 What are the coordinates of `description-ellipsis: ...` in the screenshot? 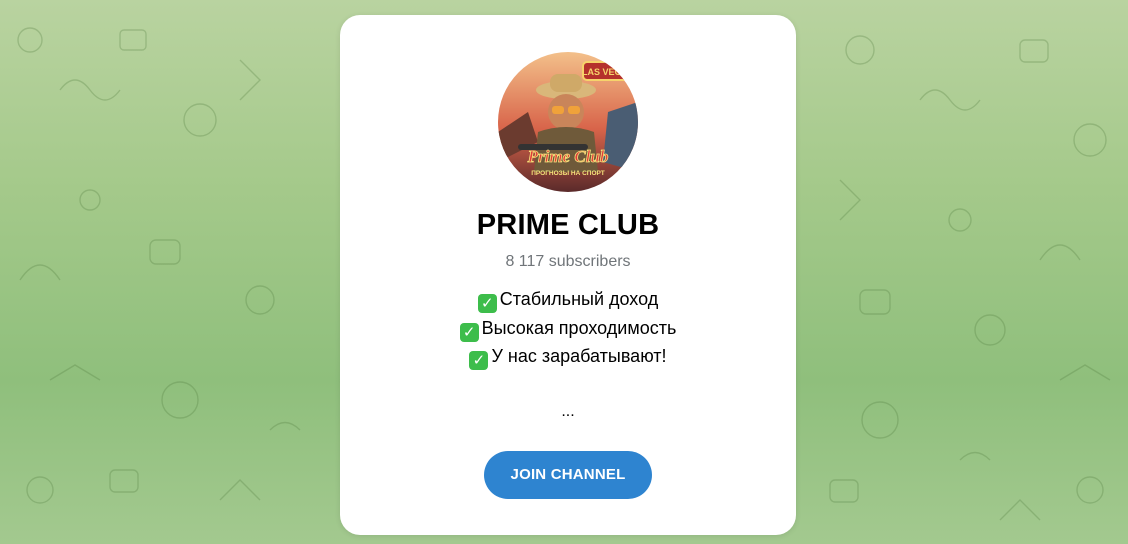 It's located at (568, 411).